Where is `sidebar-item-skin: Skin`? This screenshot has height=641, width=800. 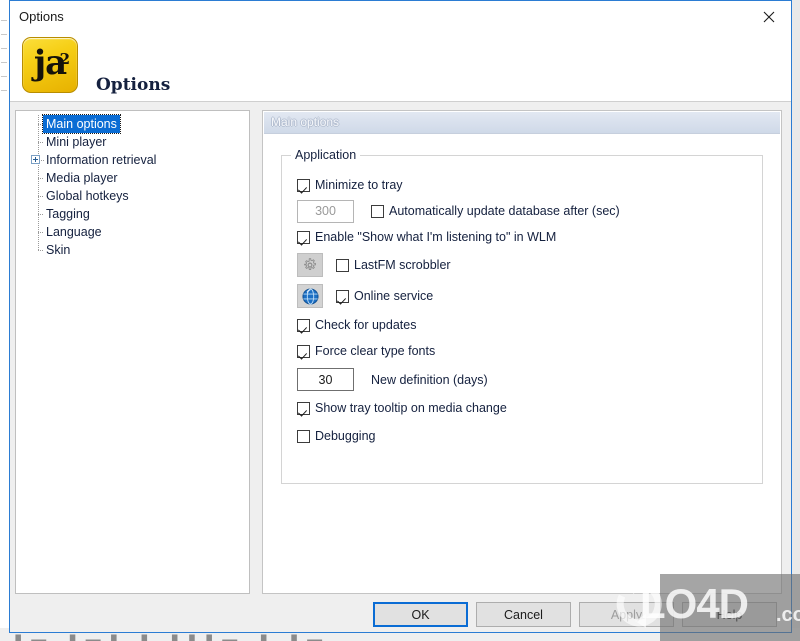
sidebar-item-skin: Skin is located at coordinates (132, 250).